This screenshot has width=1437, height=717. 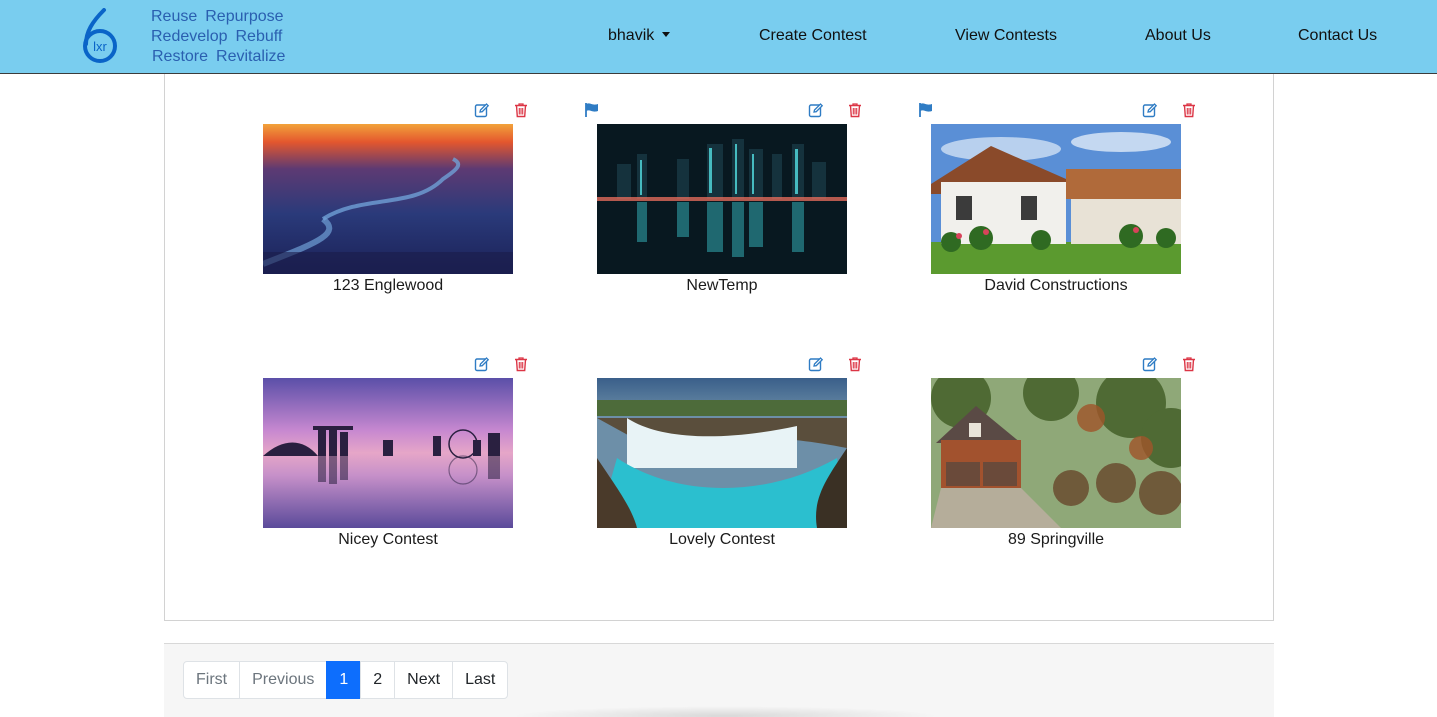 What do you see at coordinates (189, 36) in the screenshot?
I see `tagline-word: Redevelop` at bounding box center [189, 36].